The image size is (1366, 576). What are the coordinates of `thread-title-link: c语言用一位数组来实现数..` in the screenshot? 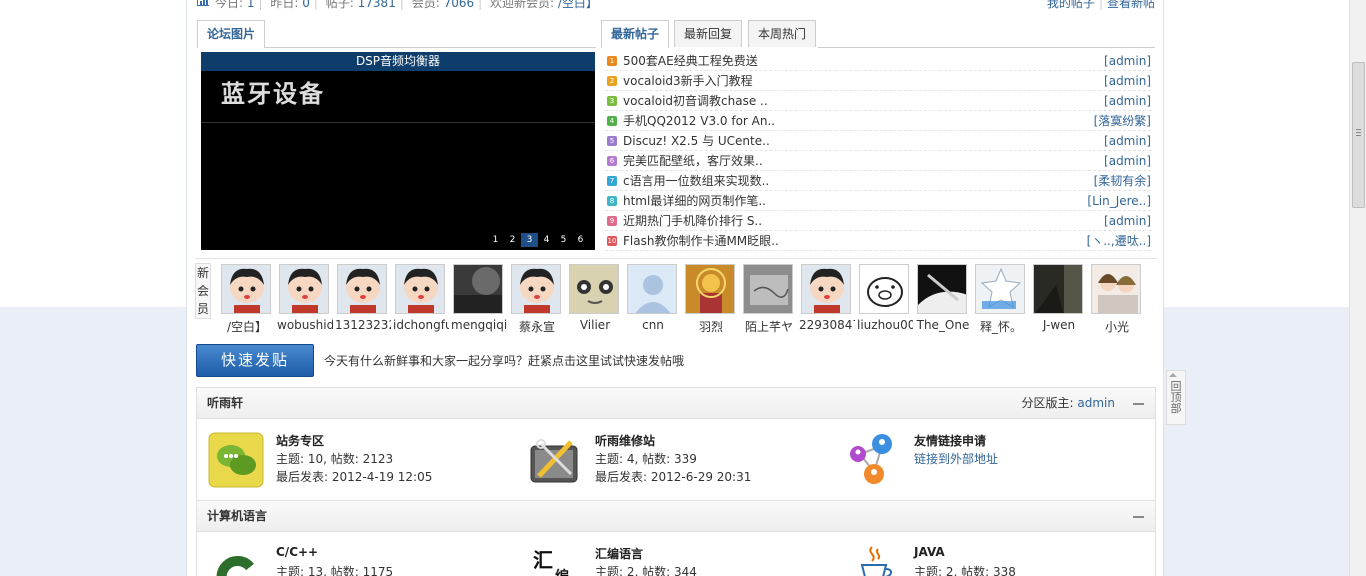 It's located at (696, 181).